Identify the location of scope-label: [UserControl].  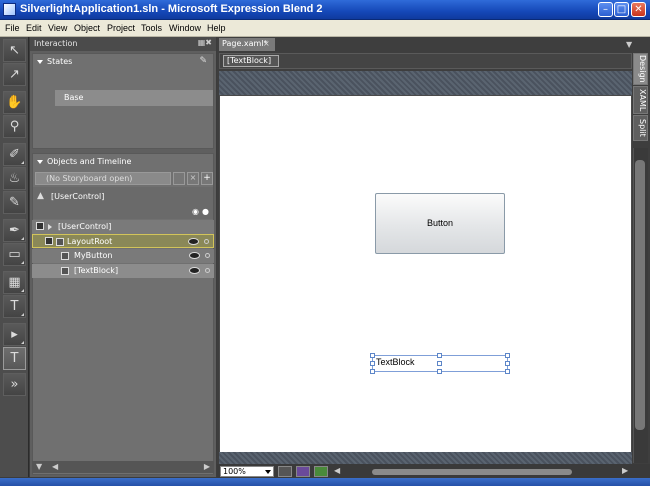
(78, 196).